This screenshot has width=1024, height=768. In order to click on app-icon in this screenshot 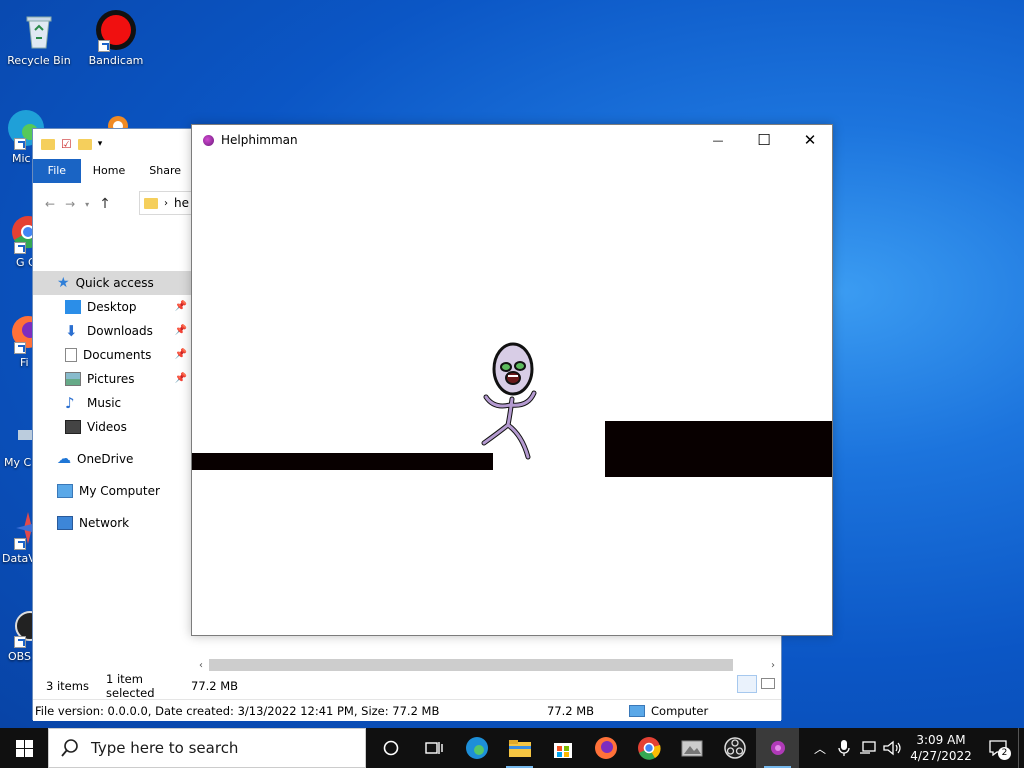, I will do `click(208, 140)`.